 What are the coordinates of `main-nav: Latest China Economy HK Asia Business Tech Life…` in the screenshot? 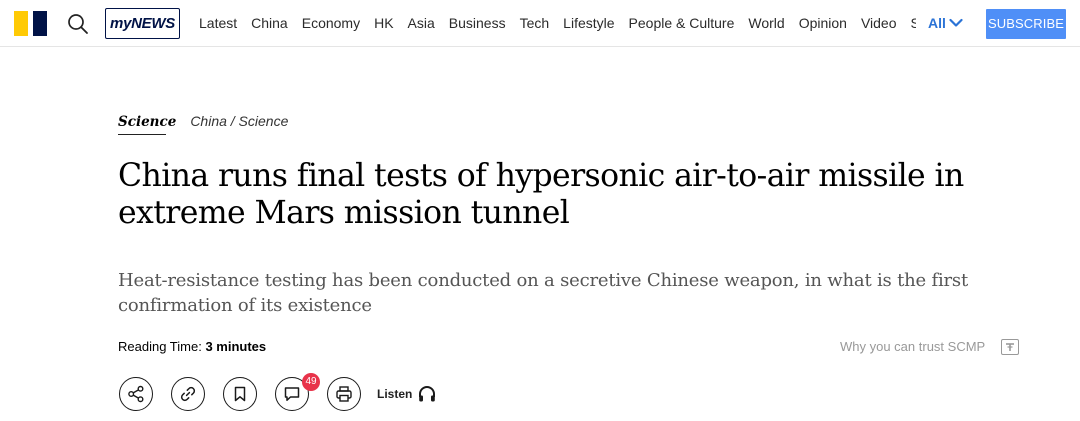 It's located at (554, 23).